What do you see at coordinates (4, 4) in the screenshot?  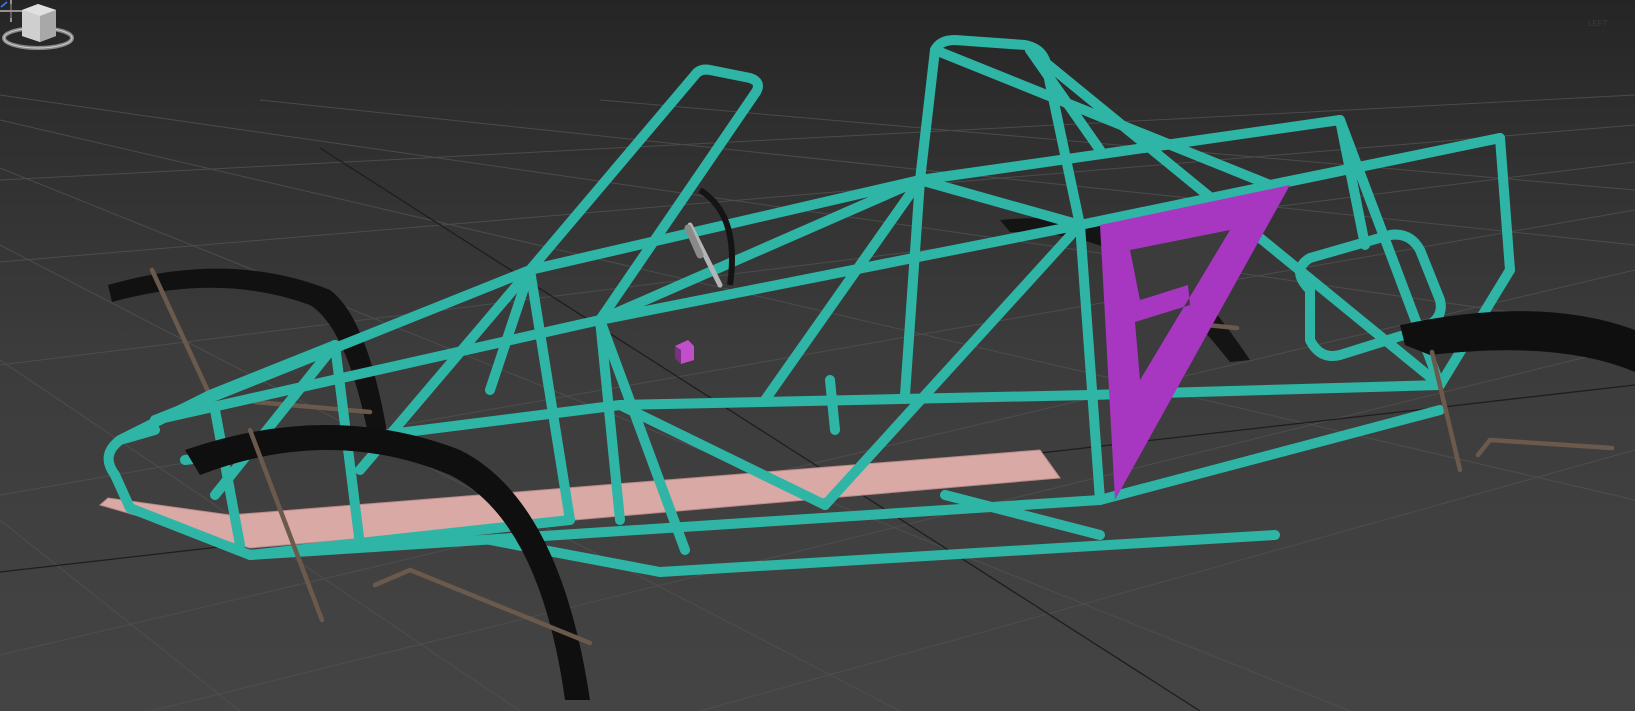 I see `axis-tripod-icon` at bounding box center [4, 4].